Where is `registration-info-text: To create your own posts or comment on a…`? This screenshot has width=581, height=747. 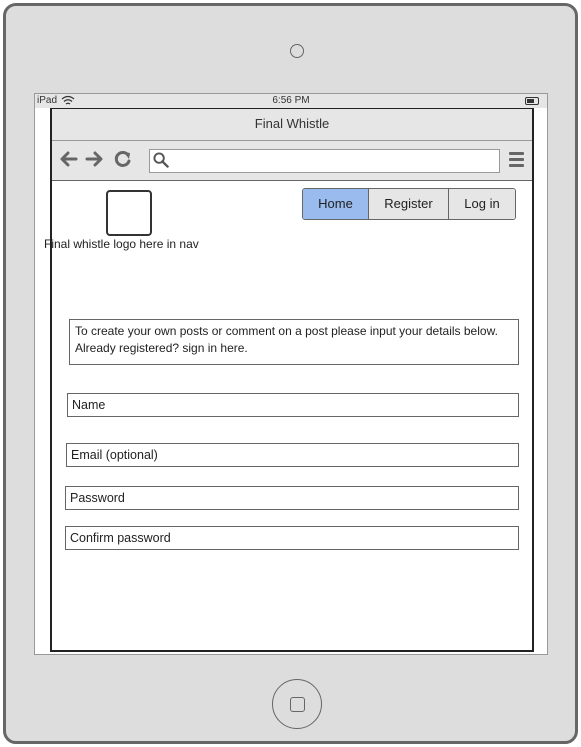 registration-info-text: To create your own posts or comment on a… is located at coordinates (294, 342).